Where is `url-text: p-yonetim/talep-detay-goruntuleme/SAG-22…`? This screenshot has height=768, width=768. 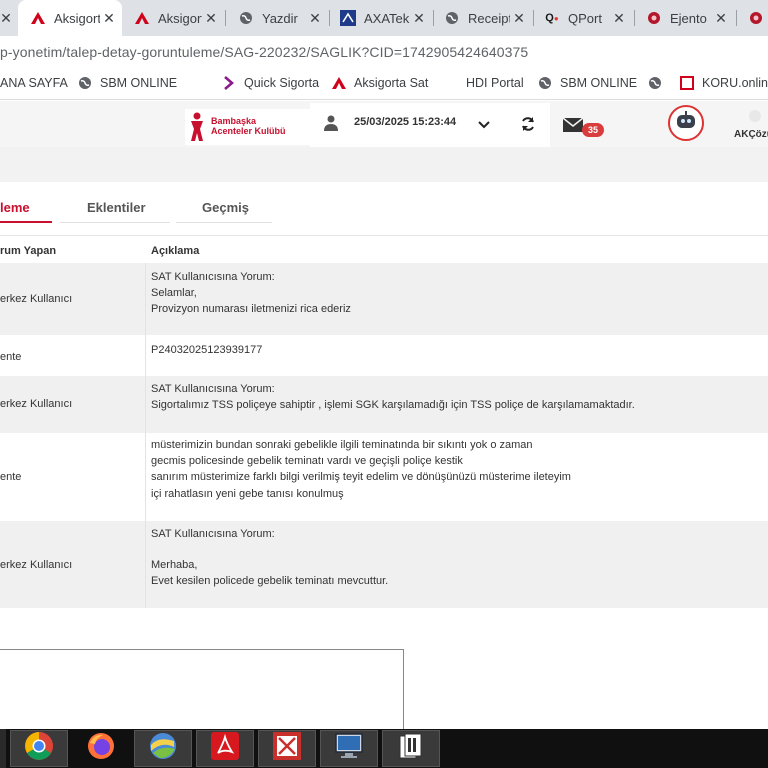 url-text: p-yonetim/talep-detay-goruntuleme/SAG-22… is located at coordinates (264, 52).